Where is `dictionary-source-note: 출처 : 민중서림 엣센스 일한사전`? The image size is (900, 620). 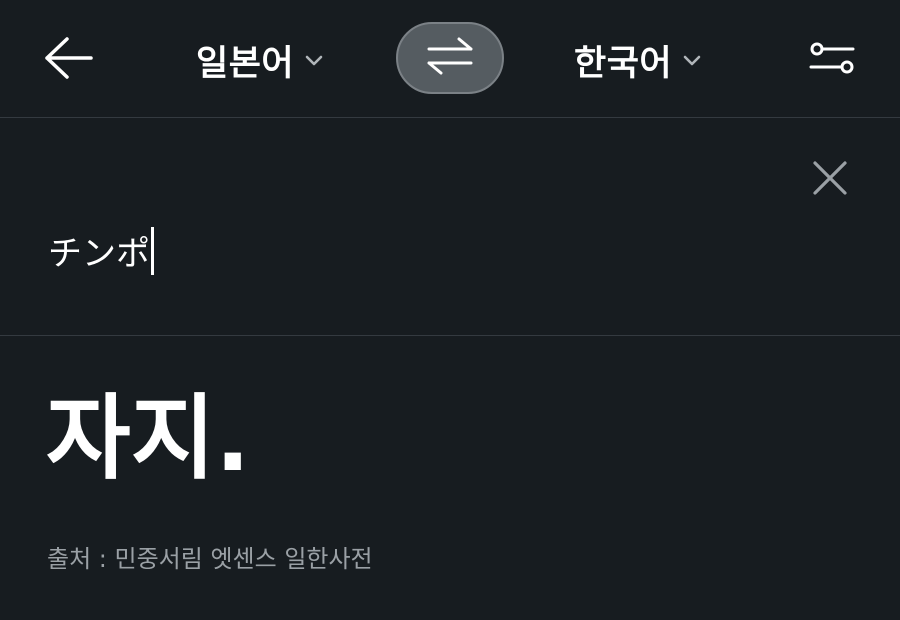
dictionary-source-note: 출처 : 민중서림 엣센스 일한사전 is located at coordinates (210, 559).